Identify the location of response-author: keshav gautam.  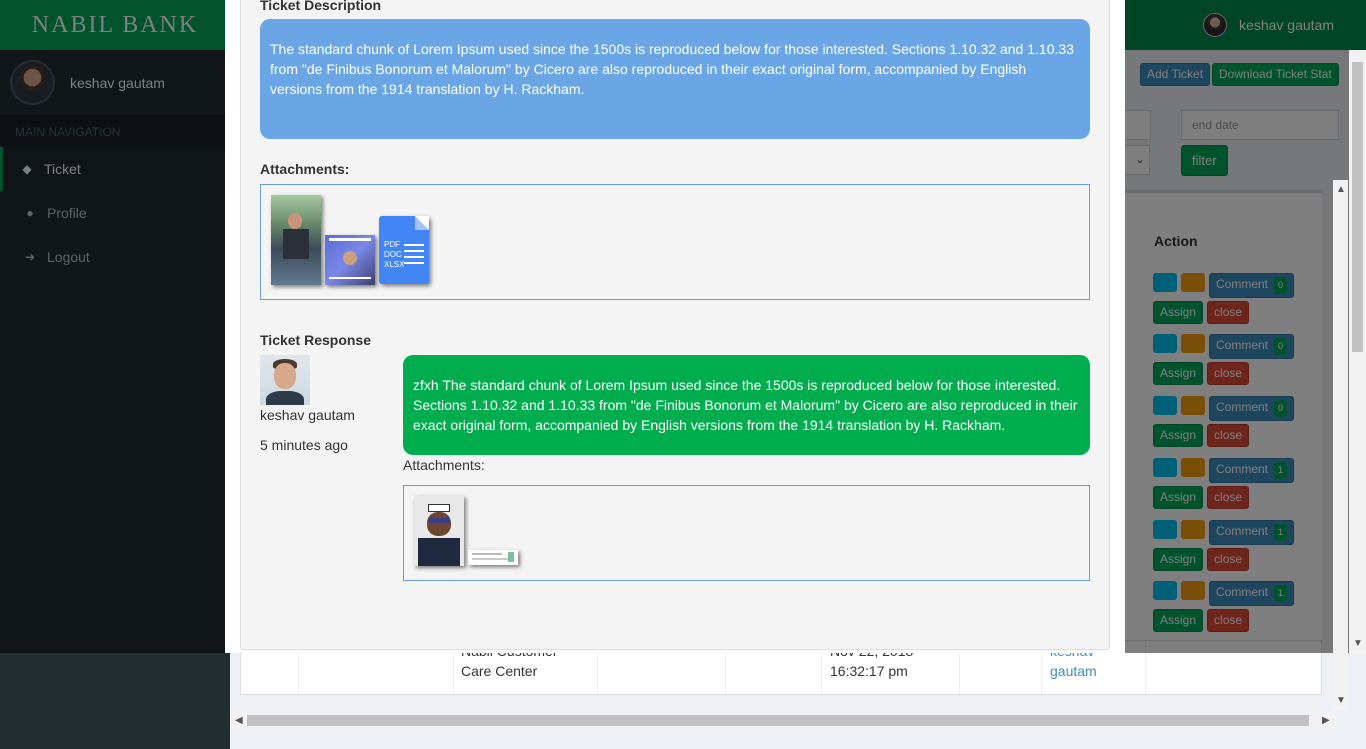
(307, 415).